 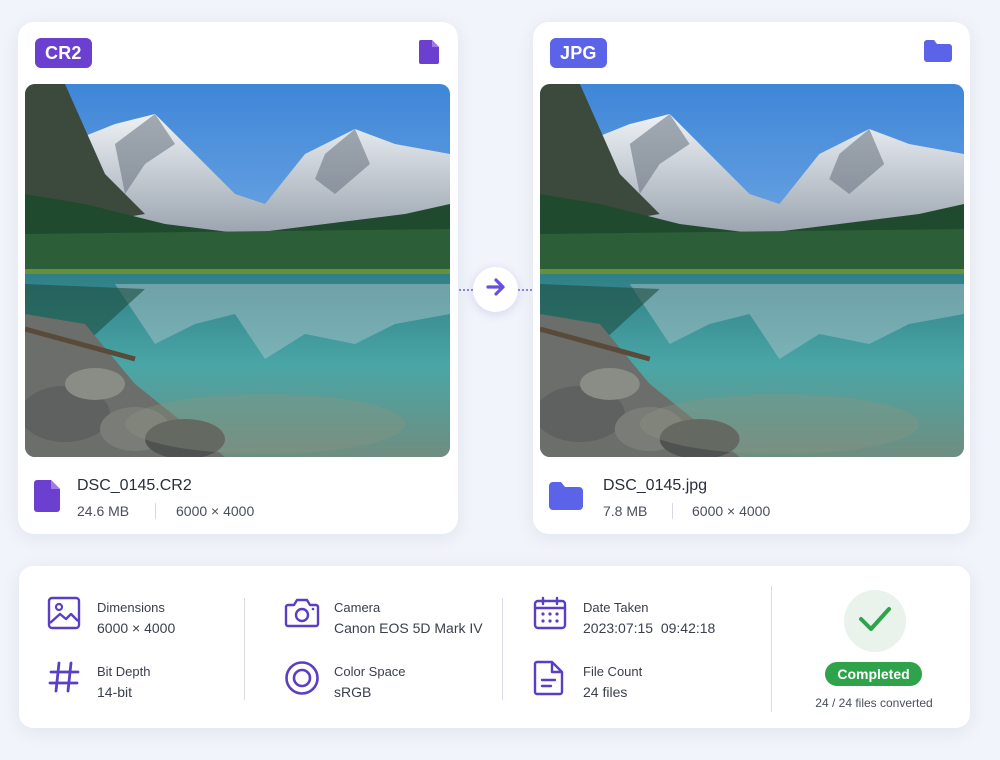 What do you see at coordinates (389, 682) in the screenshot?
I see `meta-color-space: Color Space sRGB` at bounding box center [389, 682].